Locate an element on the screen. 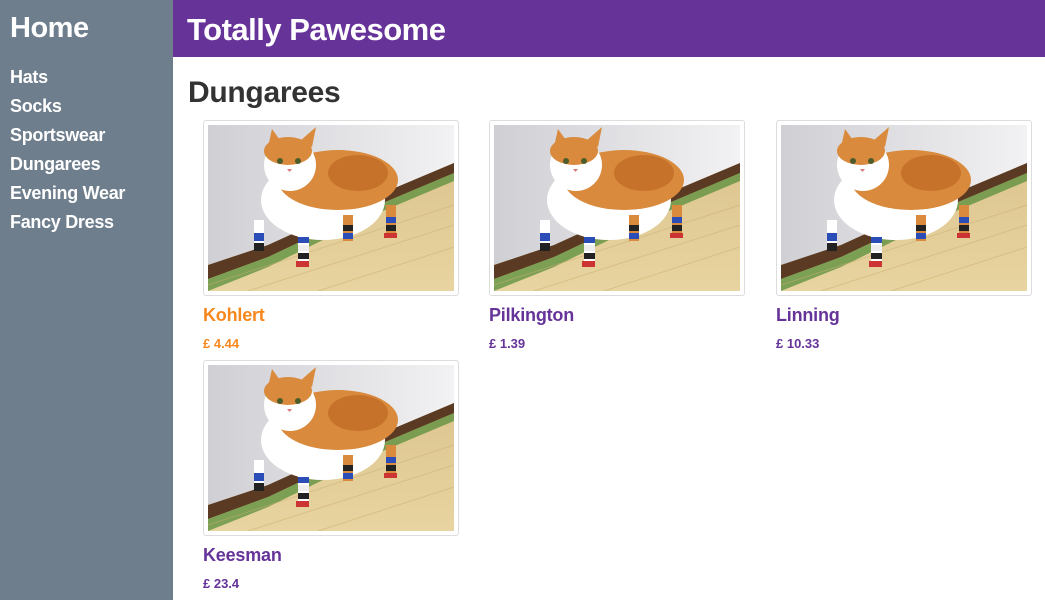  product-name: Pilkington is located at coordinates (531, 315).